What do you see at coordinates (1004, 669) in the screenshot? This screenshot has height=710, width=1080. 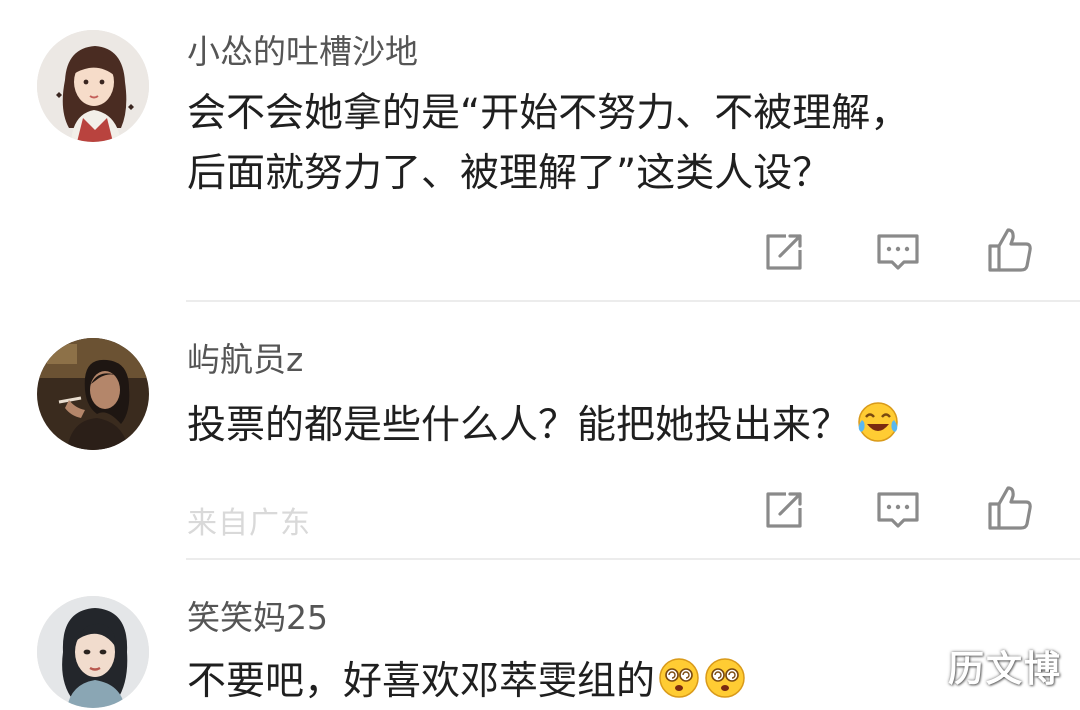 I see `watermark: 历文博` at bounding box center [1004, 669].